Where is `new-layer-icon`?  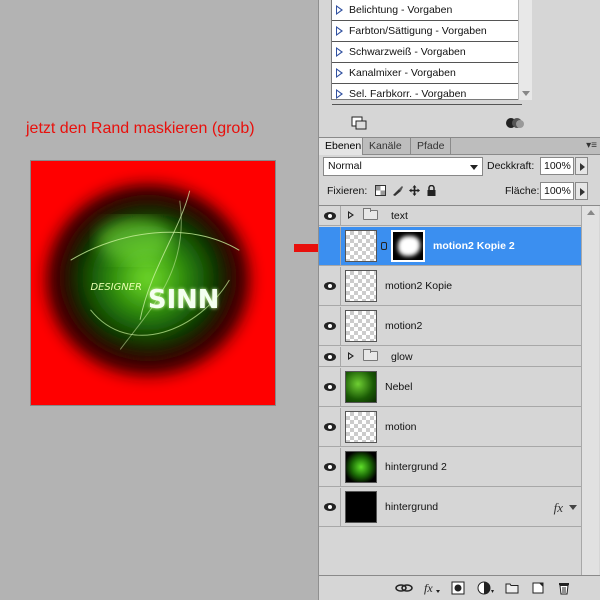 new-layer-icon is located at coordinates (538, 588).